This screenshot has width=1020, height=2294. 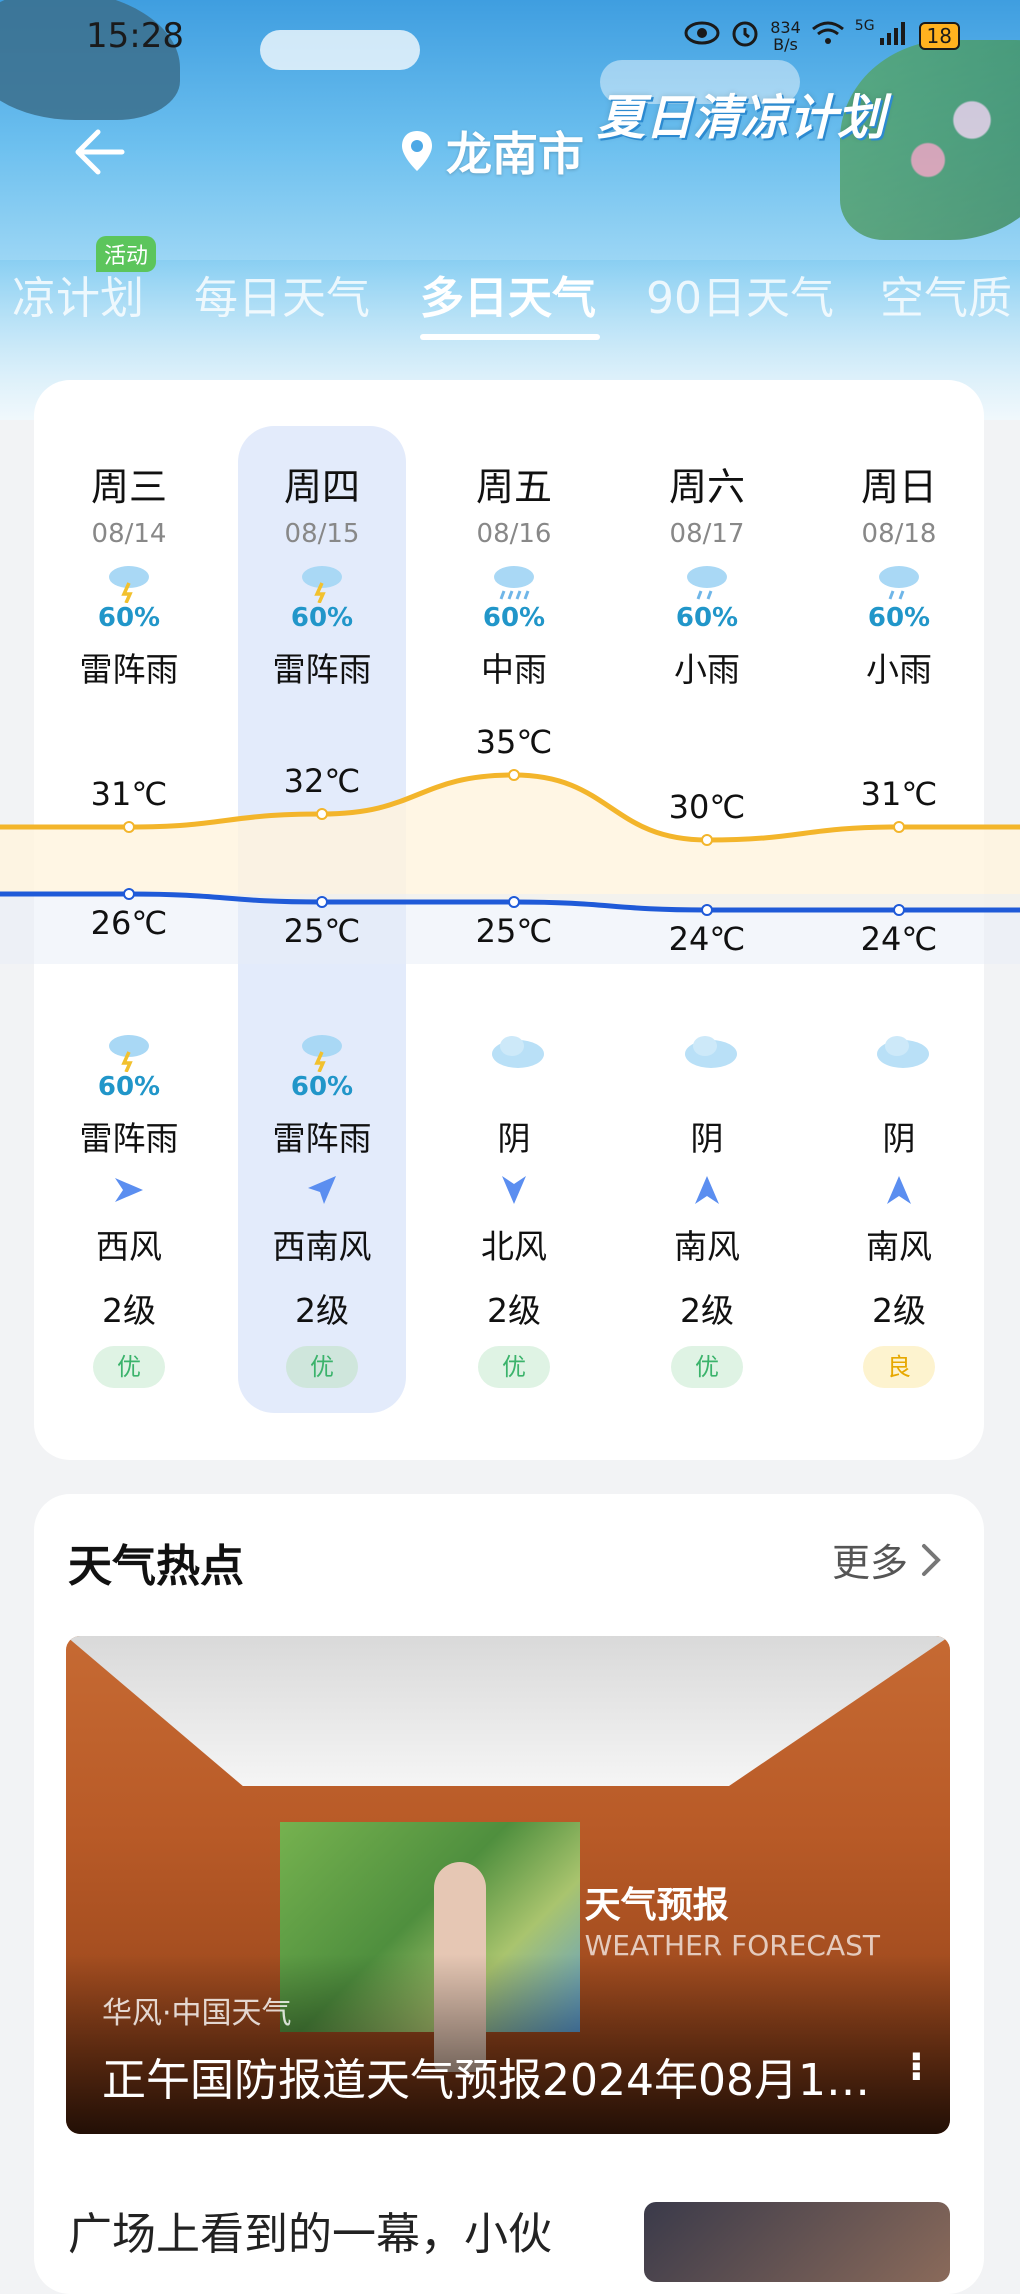 I want to click on wind-direction: 北风, so click(x=514, y=1246).